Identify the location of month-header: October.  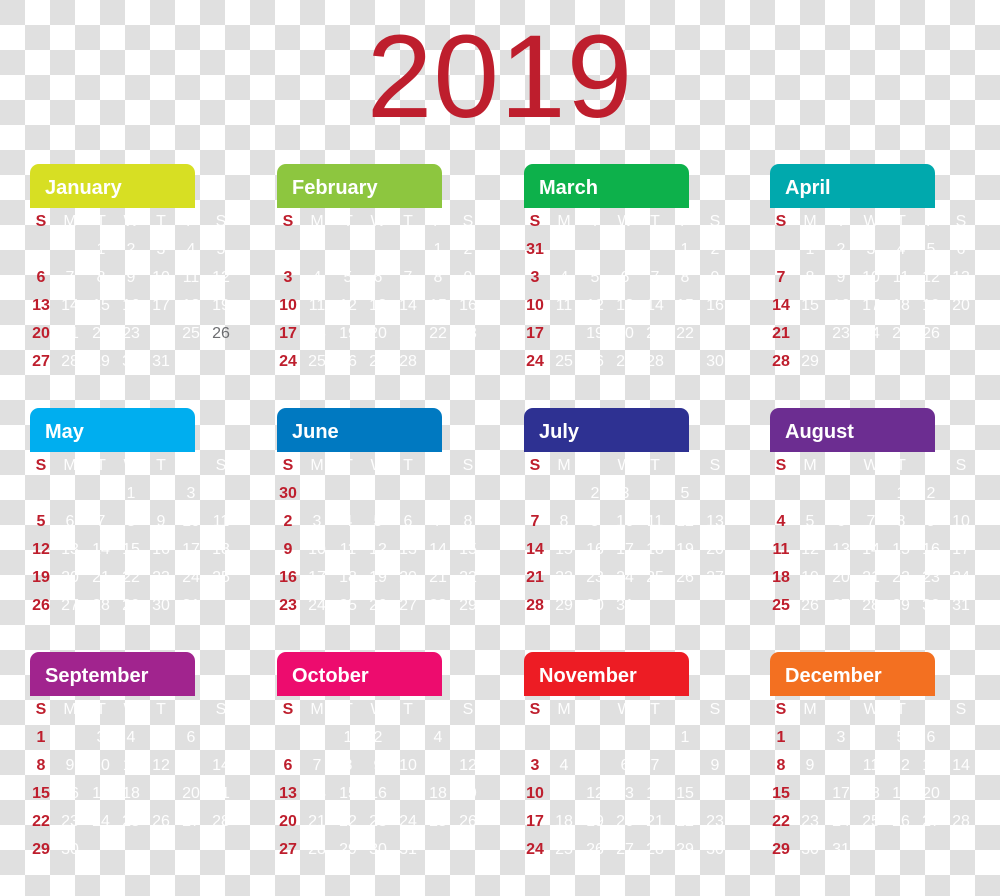
(359, 674).